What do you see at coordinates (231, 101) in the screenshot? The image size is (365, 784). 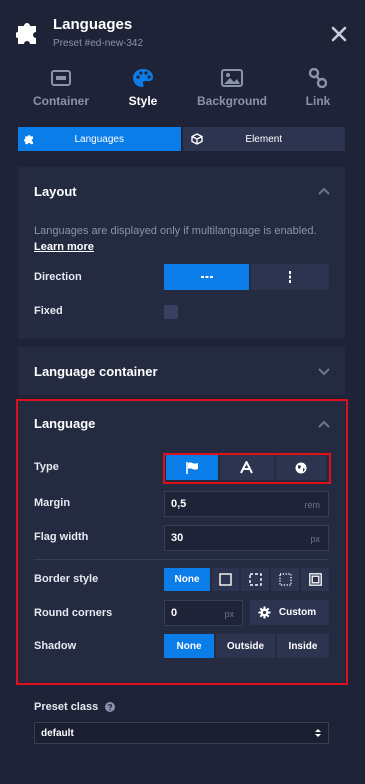 I see `tab-label: Background` at bounding box center [231, 101].